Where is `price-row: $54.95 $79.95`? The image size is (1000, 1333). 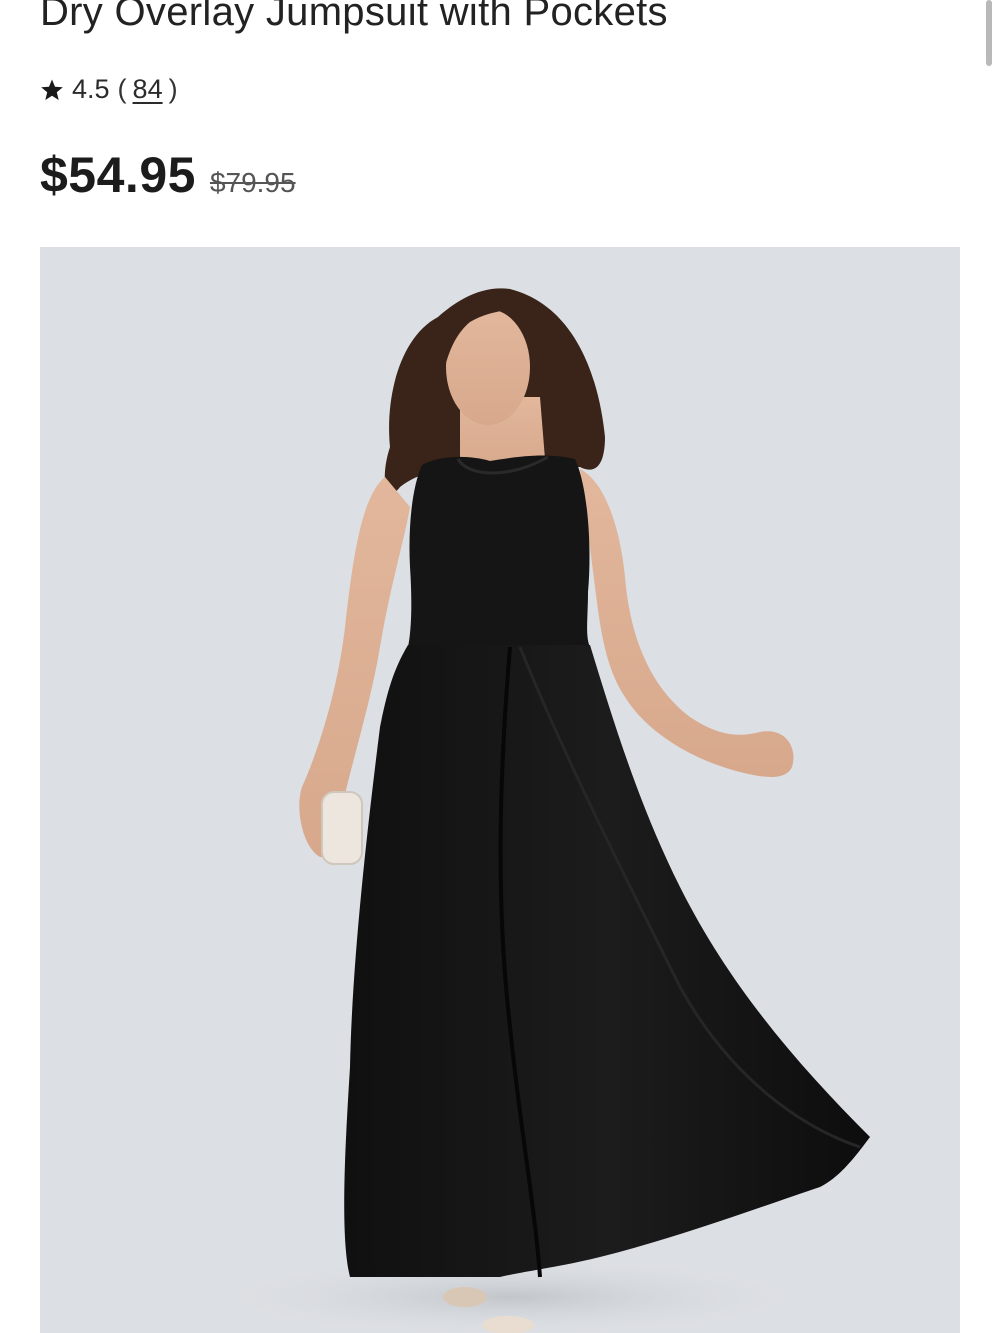 price-row: $54.95 $79.95 is located at coordinates (168, 175).